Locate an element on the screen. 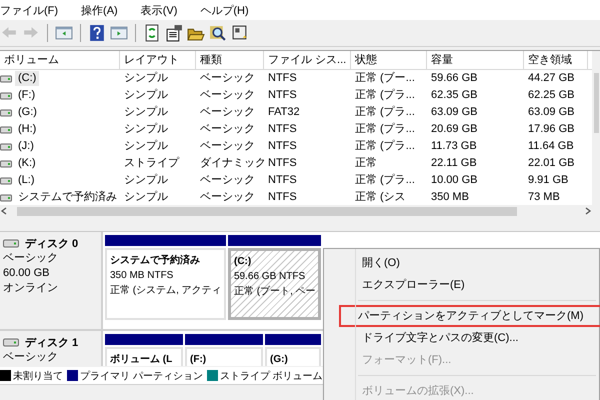 The height and width of the screenshot is (400, 600). menu-item: 操作(A) is located at coordinates (104, 10).